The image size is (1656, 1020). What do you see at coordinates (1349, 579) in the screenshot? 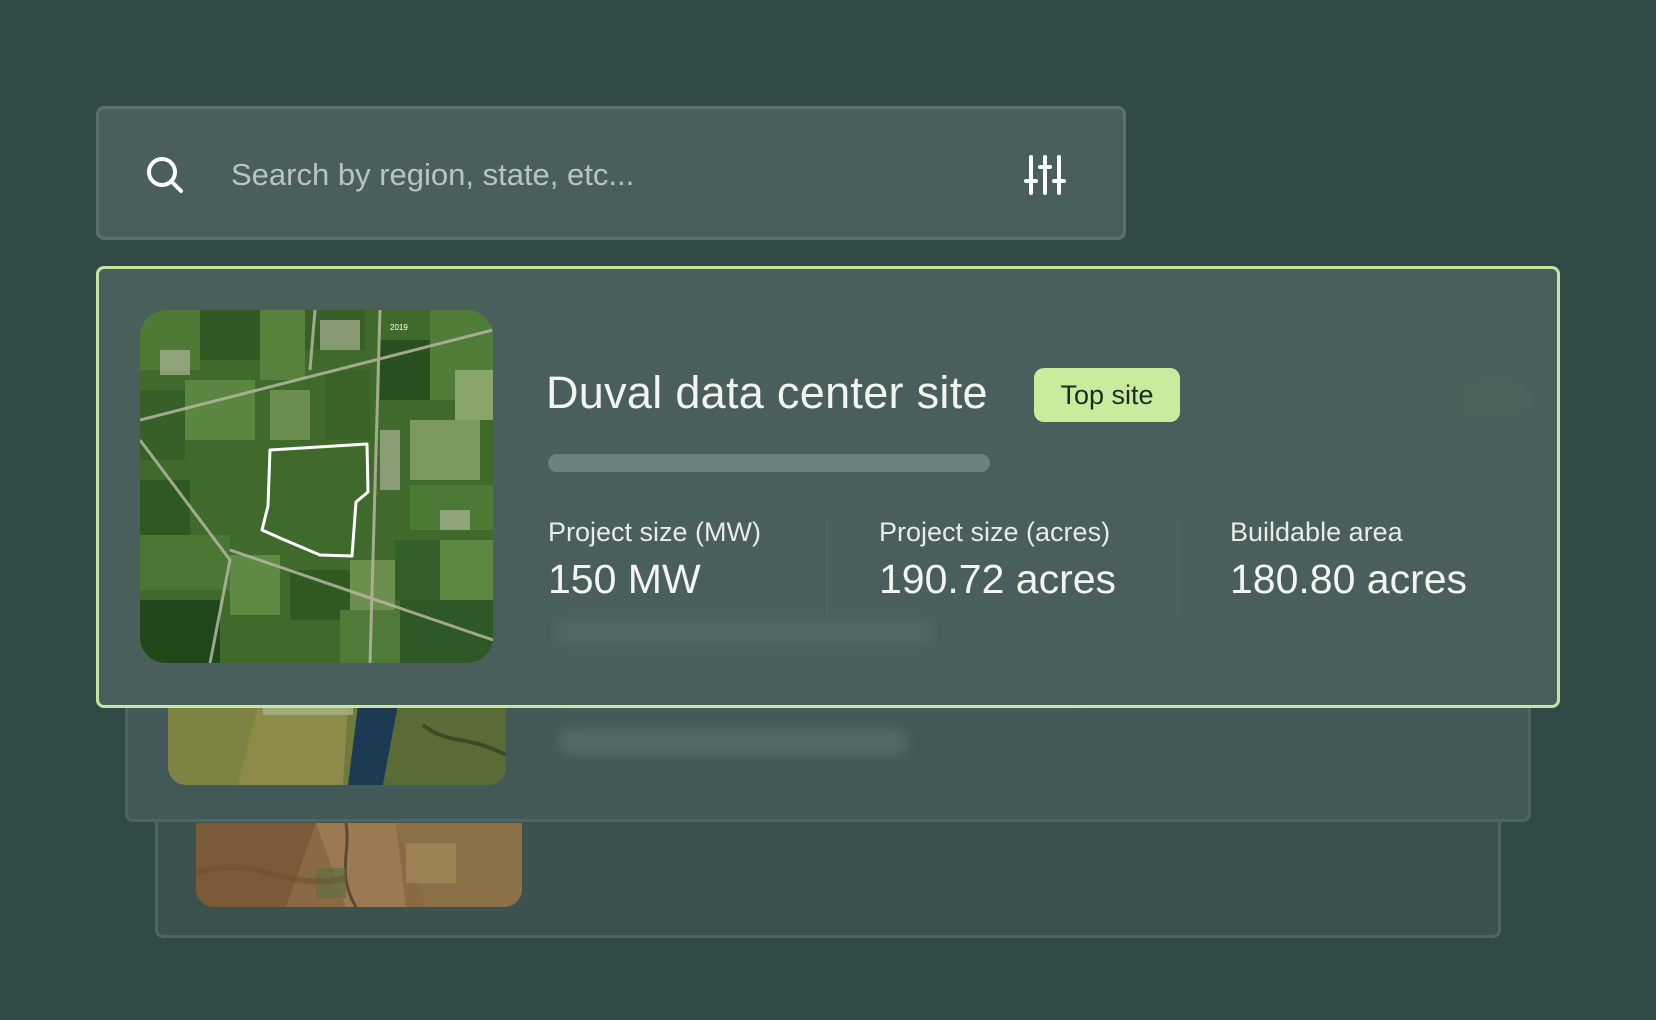
I see `metric-value: 180.80 acres` at bounding box center [1349, 579].